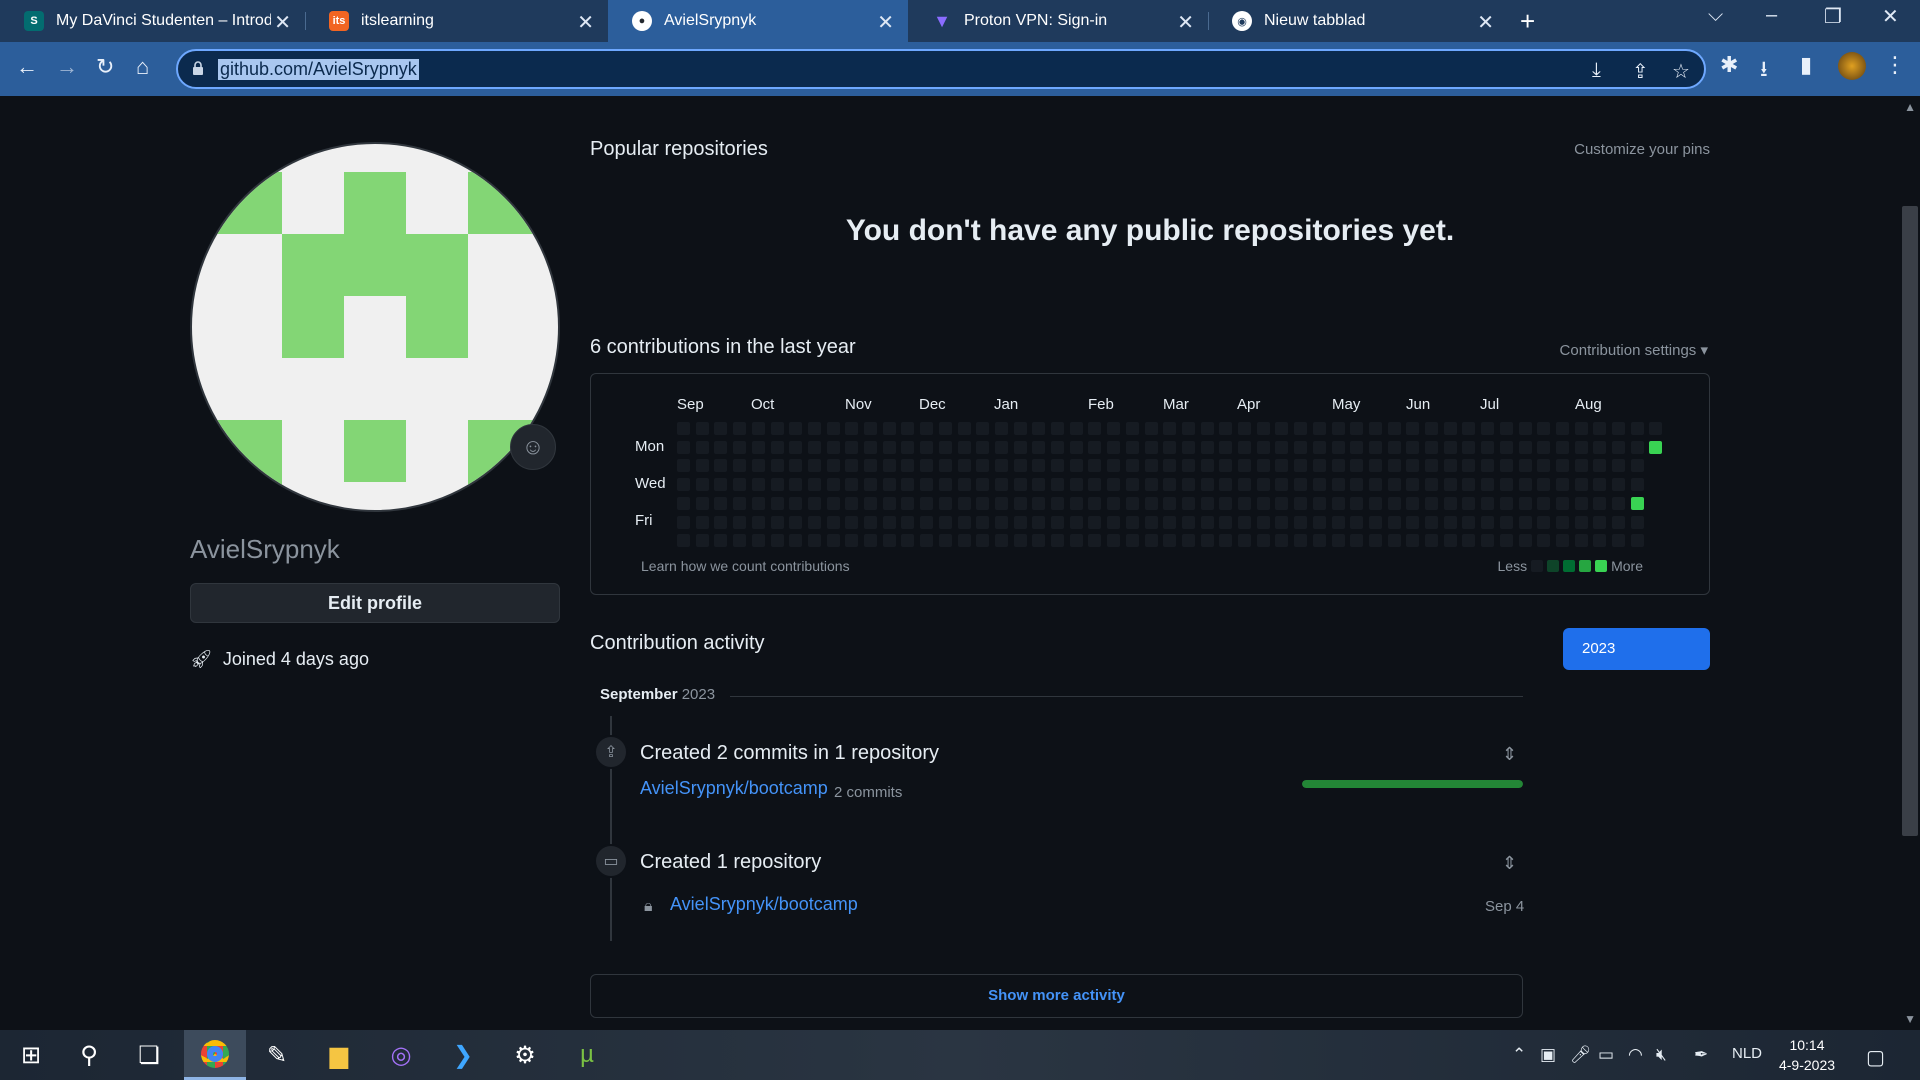  I want to click on utorrent-icon: µ, so click(587, 1055).